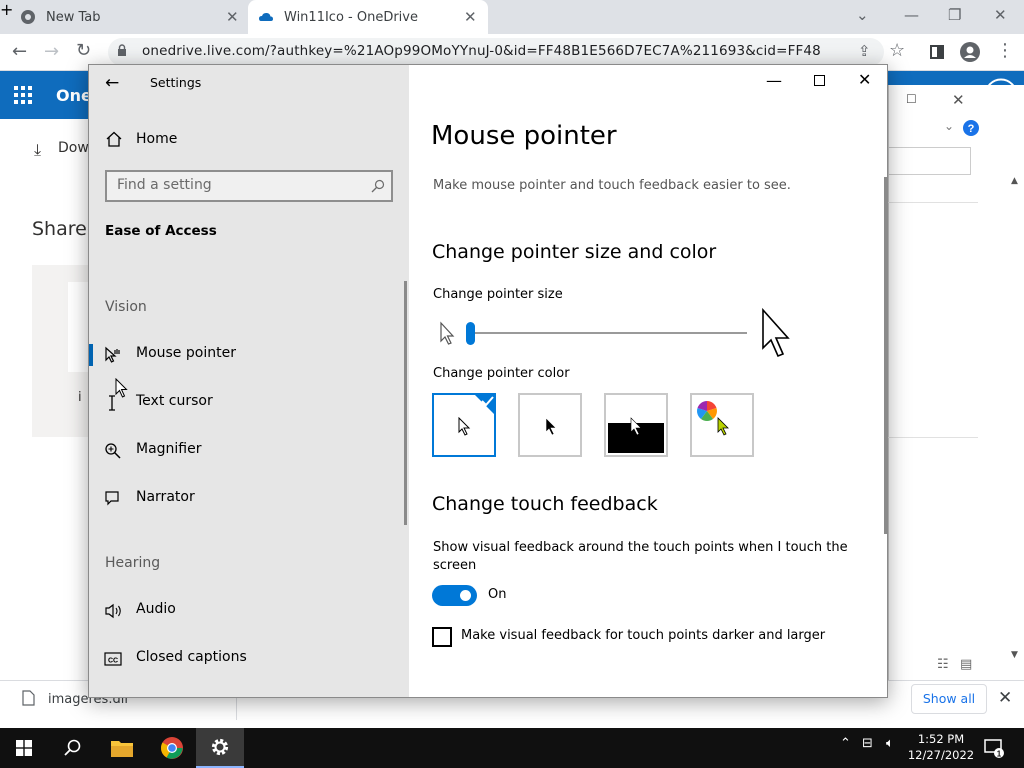  Describe the element at coordinates (862, 15) in the screenshot. I see `tab-search-chevron-icon: ⌄` at that location.